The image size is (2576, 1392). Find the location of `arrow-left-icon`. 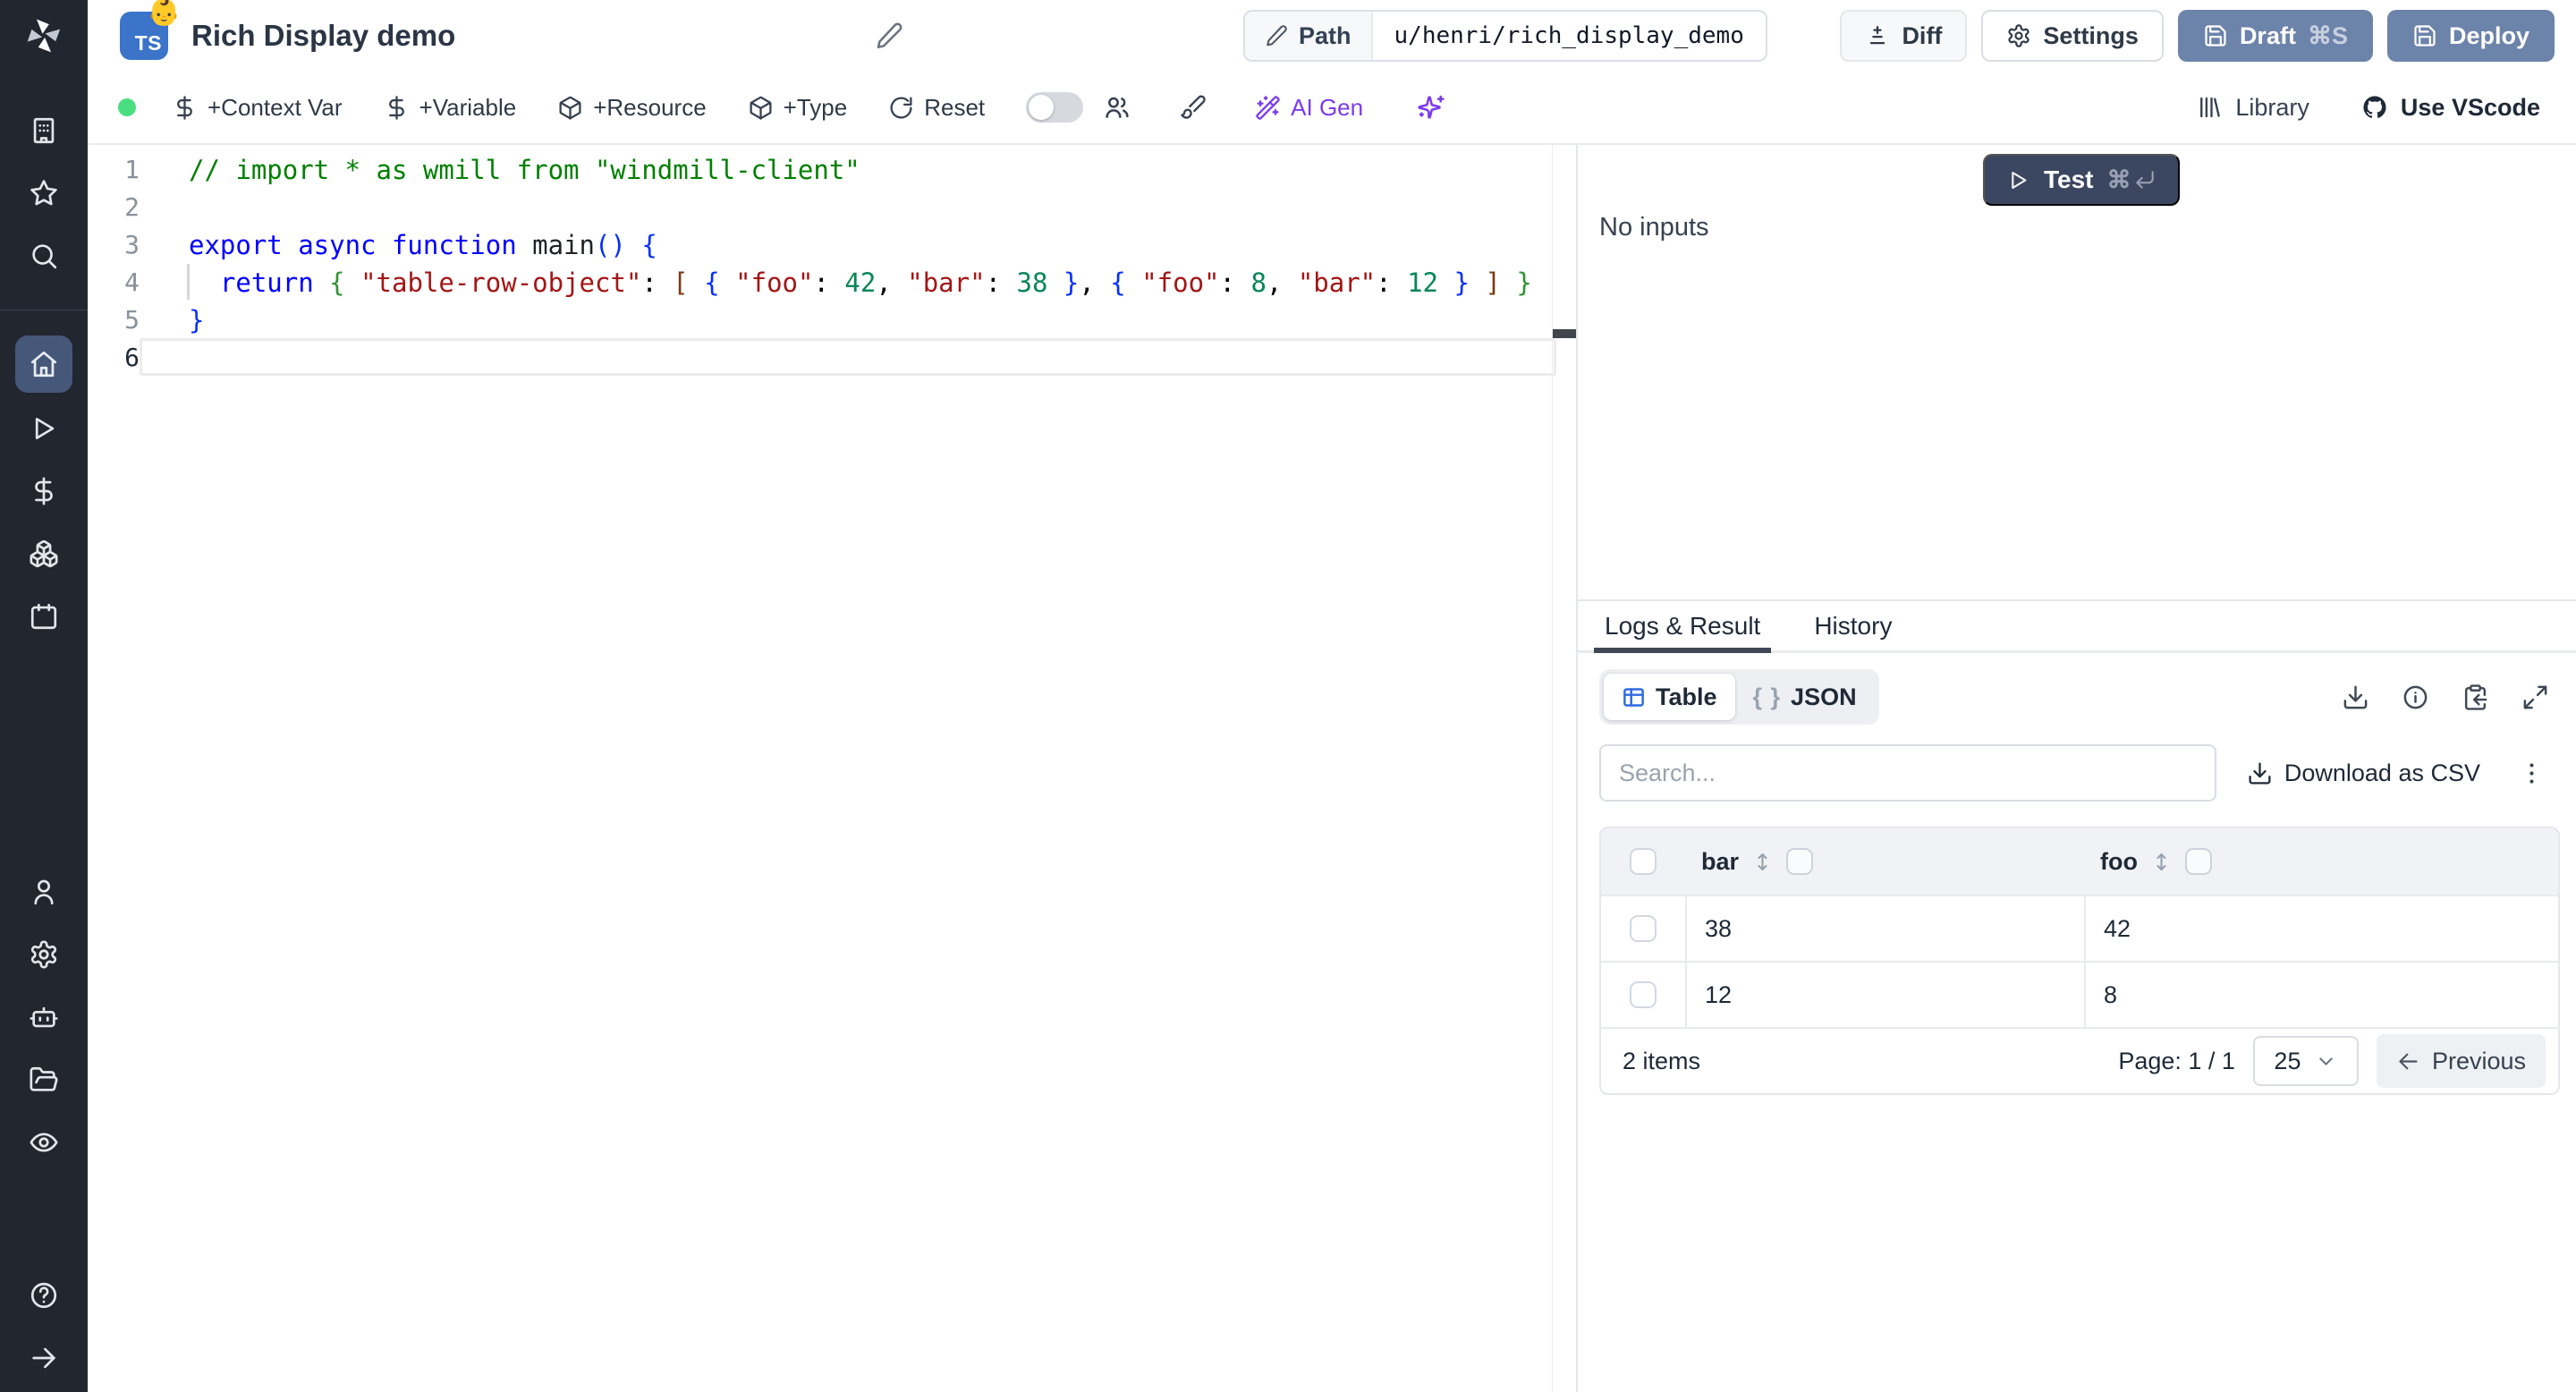

arrow-left-icon is located at coordinates (2408, 1061).